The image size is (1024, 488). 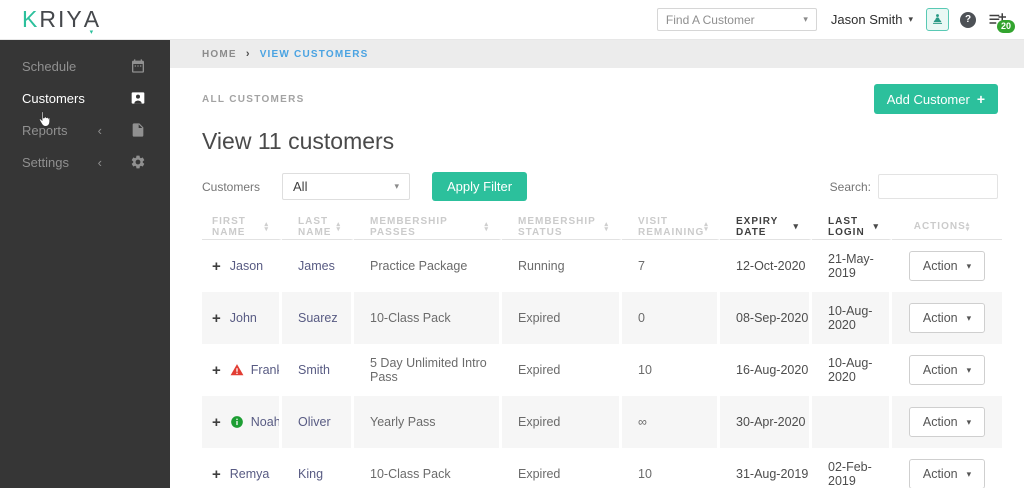 I want to click on first-name-link: Jason, so click(x=246, y=266).